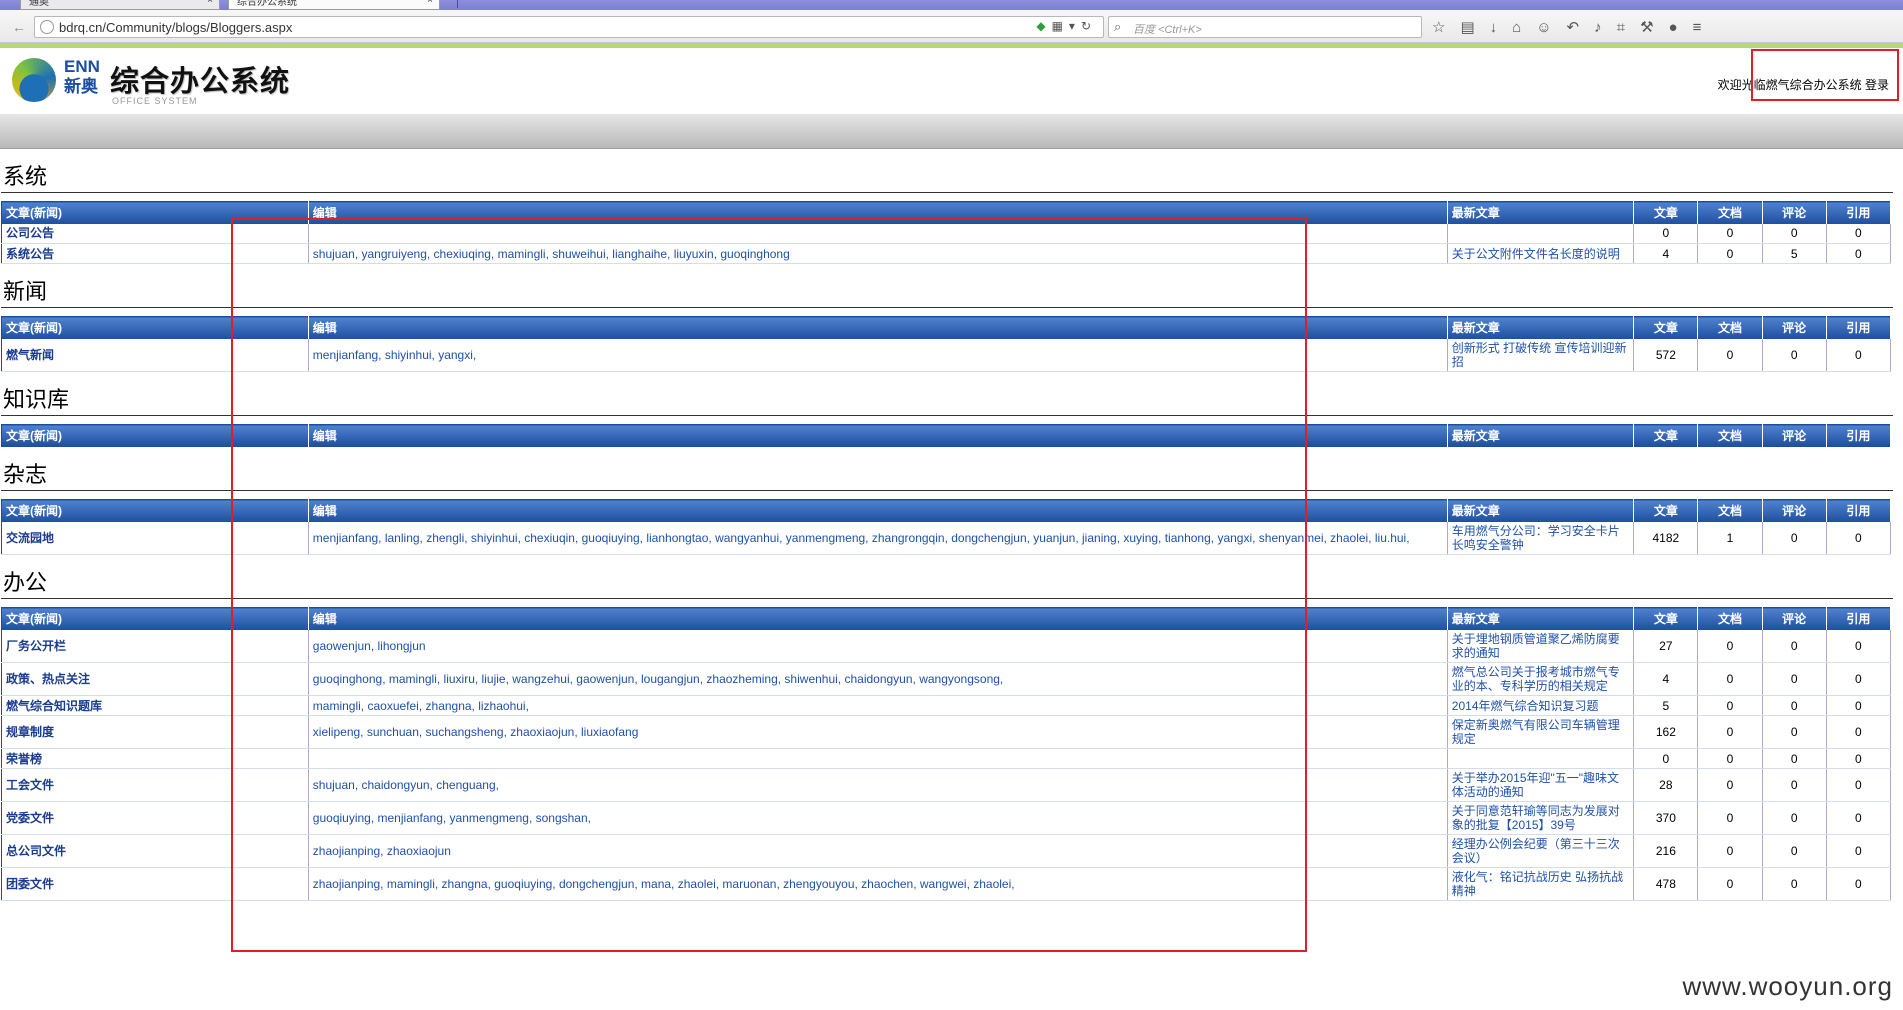 The width and height of the screenshot is (1903, 1010). I want to click on header-divider-bar, so click(951, 131).